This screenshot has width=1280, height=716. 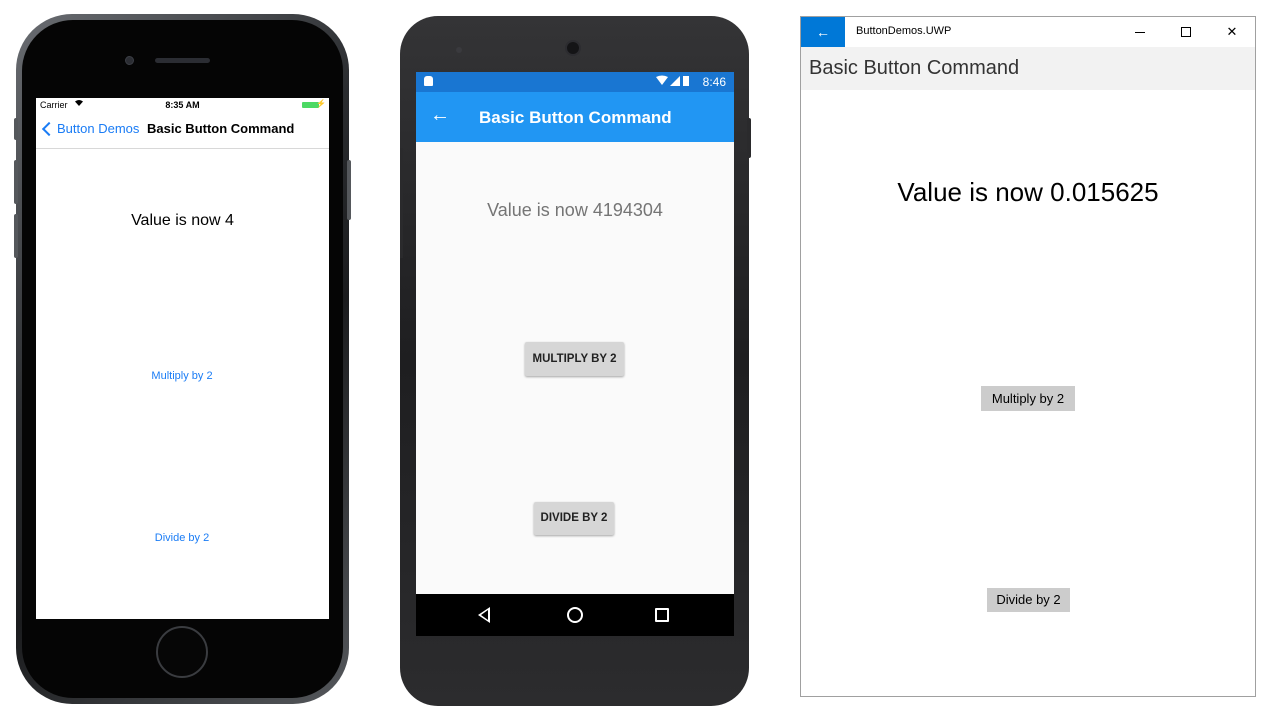 What do you see at coordinates (673, 82) in the screenshot?
I see `signal-battery-icons` at bounding box center [673, 82].